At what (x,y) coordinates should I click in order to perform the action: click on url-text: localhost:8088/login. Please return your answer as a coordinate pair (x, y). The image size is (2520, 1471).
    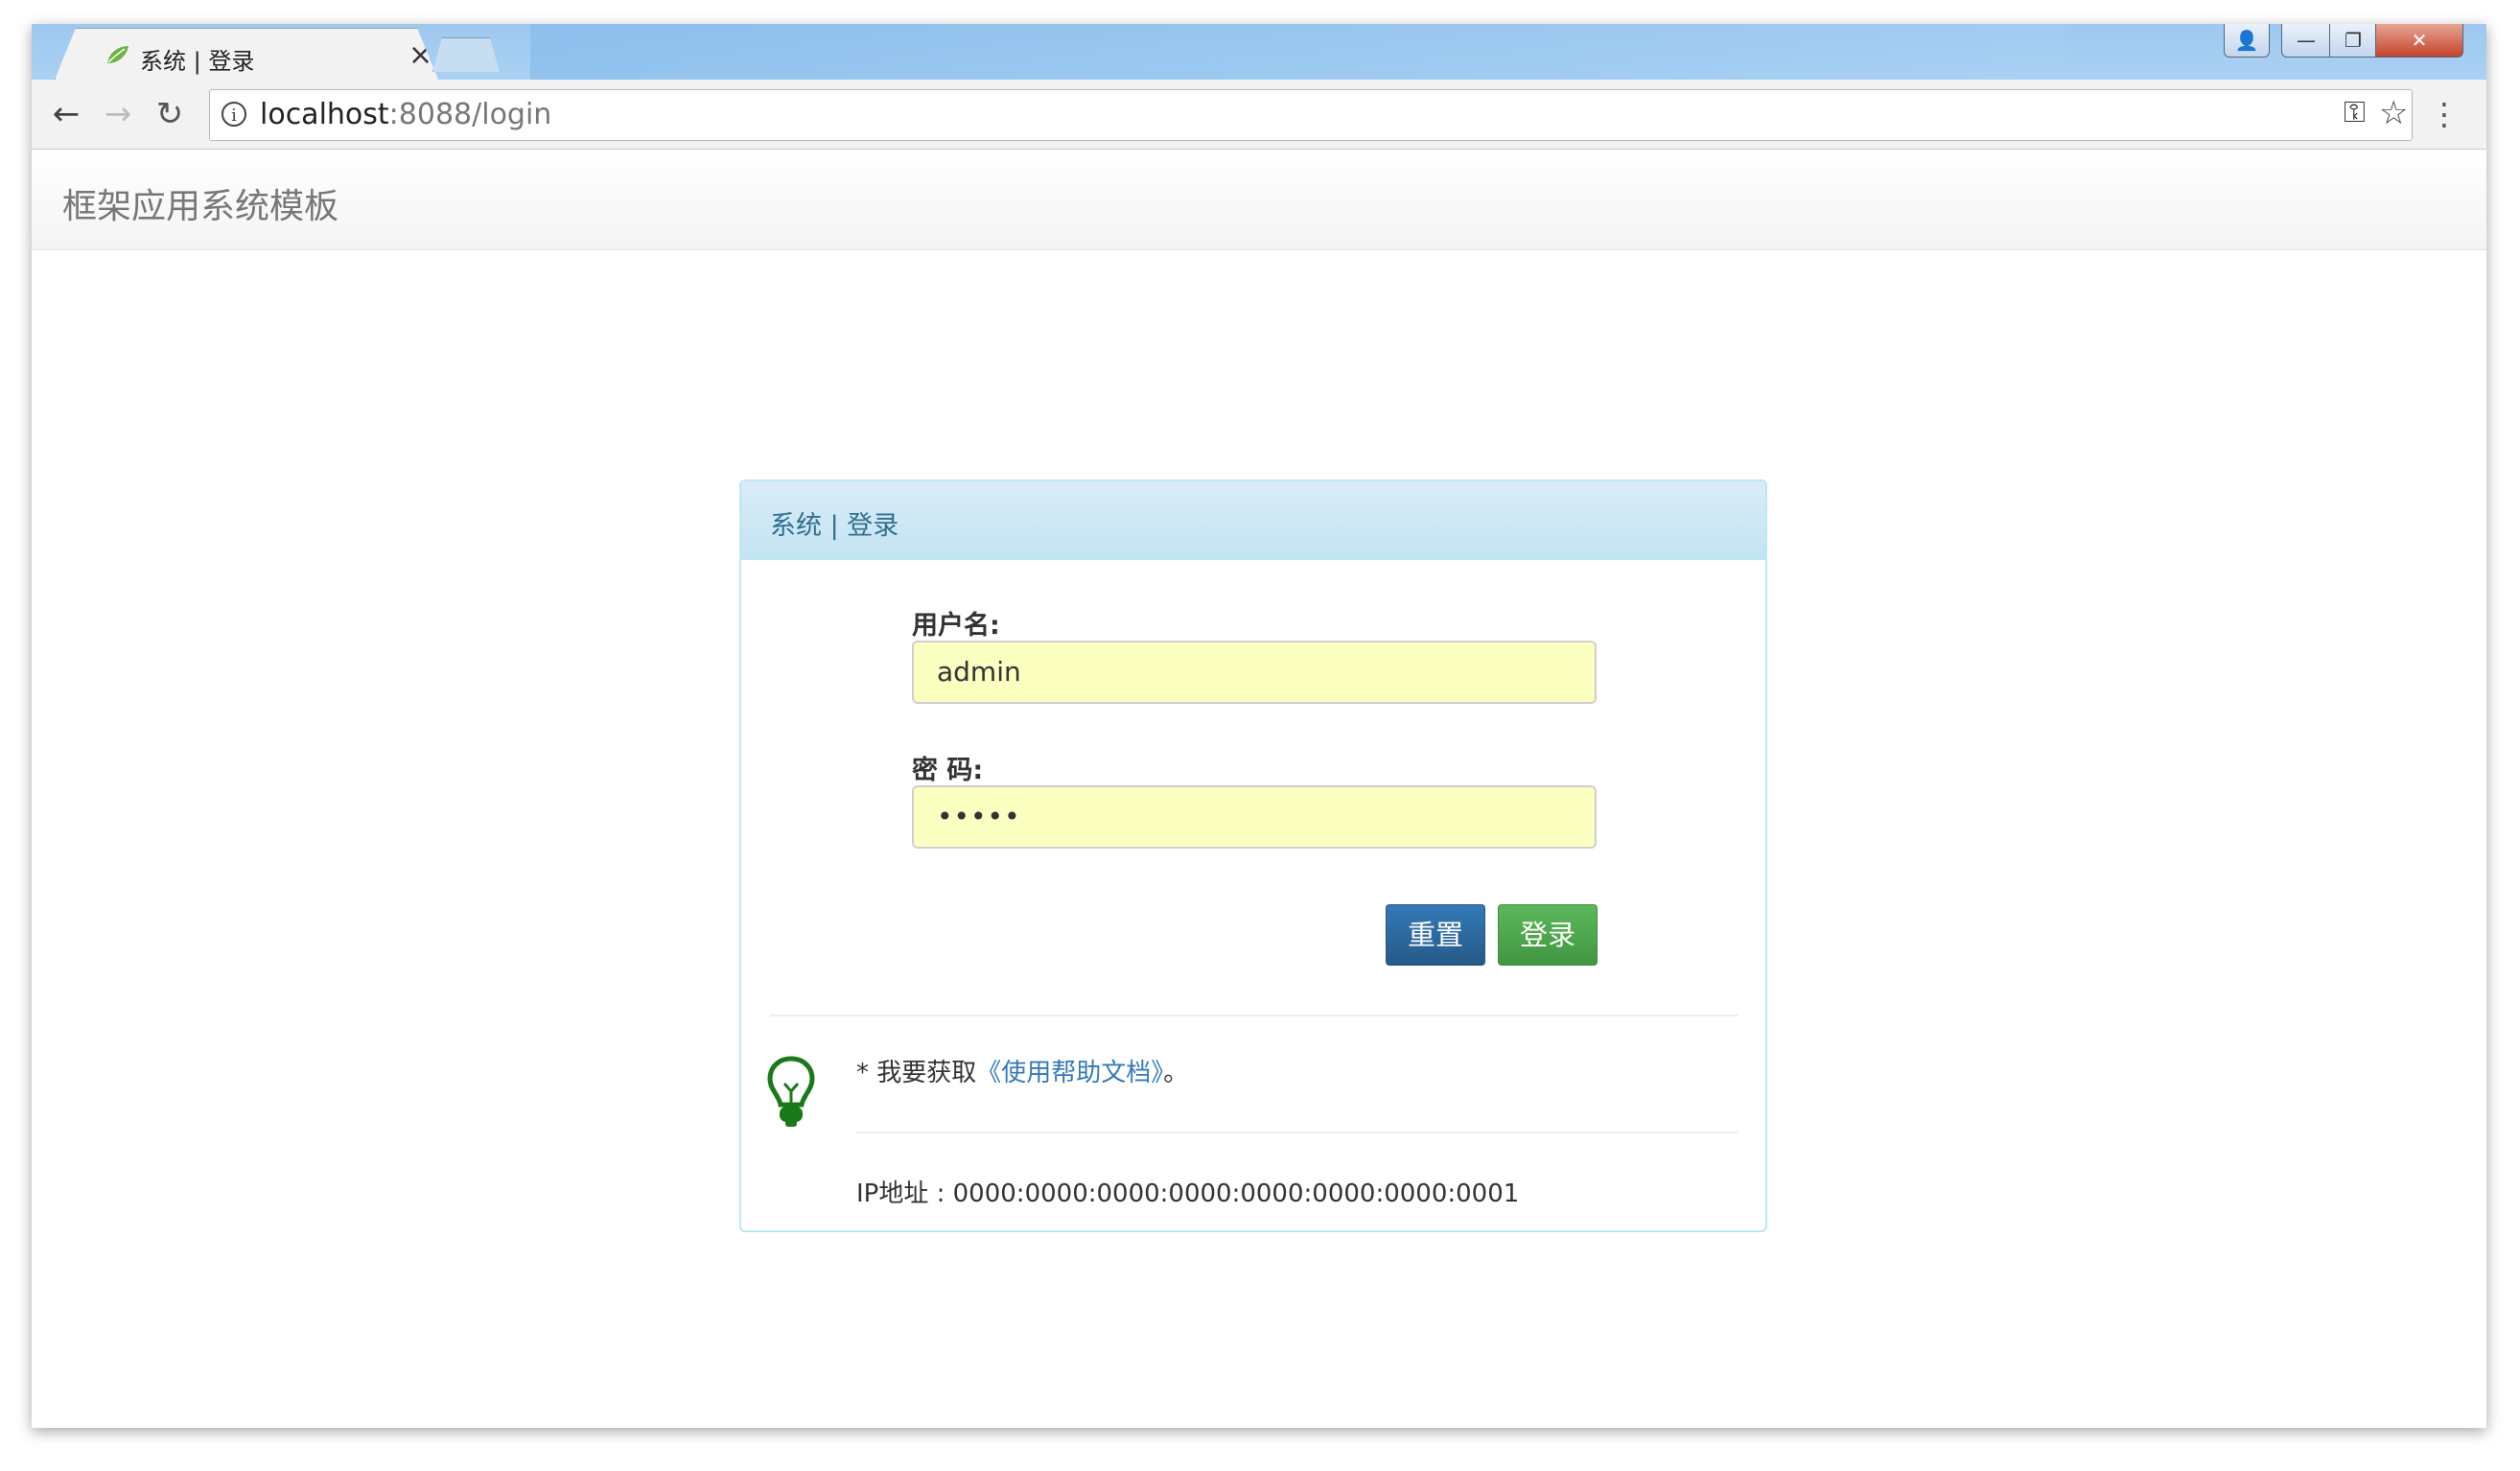
    Looking at the image, I should click on (405, 115).